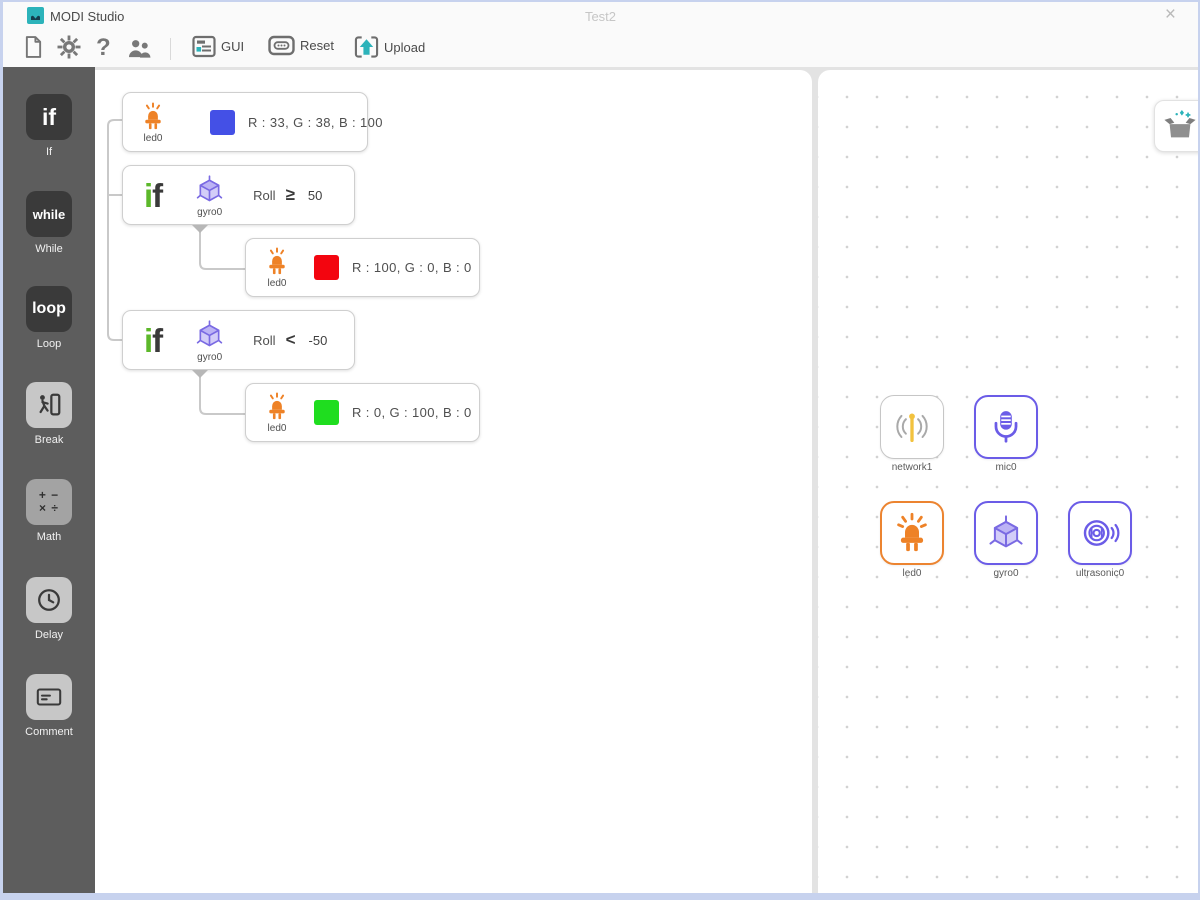 The height and width of the screenshot is (900, 1200). I want to click on close-icon: ×, so click(1170, 15).